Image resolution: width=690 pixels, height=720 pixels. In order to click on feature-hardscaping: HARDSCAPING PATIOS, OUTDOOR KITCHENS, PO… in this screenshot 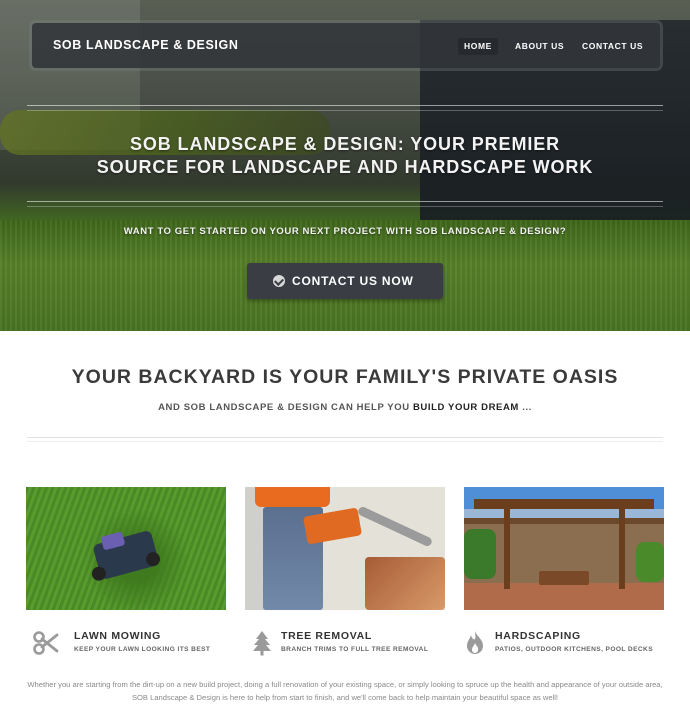, I will do `click(564, 644)`.